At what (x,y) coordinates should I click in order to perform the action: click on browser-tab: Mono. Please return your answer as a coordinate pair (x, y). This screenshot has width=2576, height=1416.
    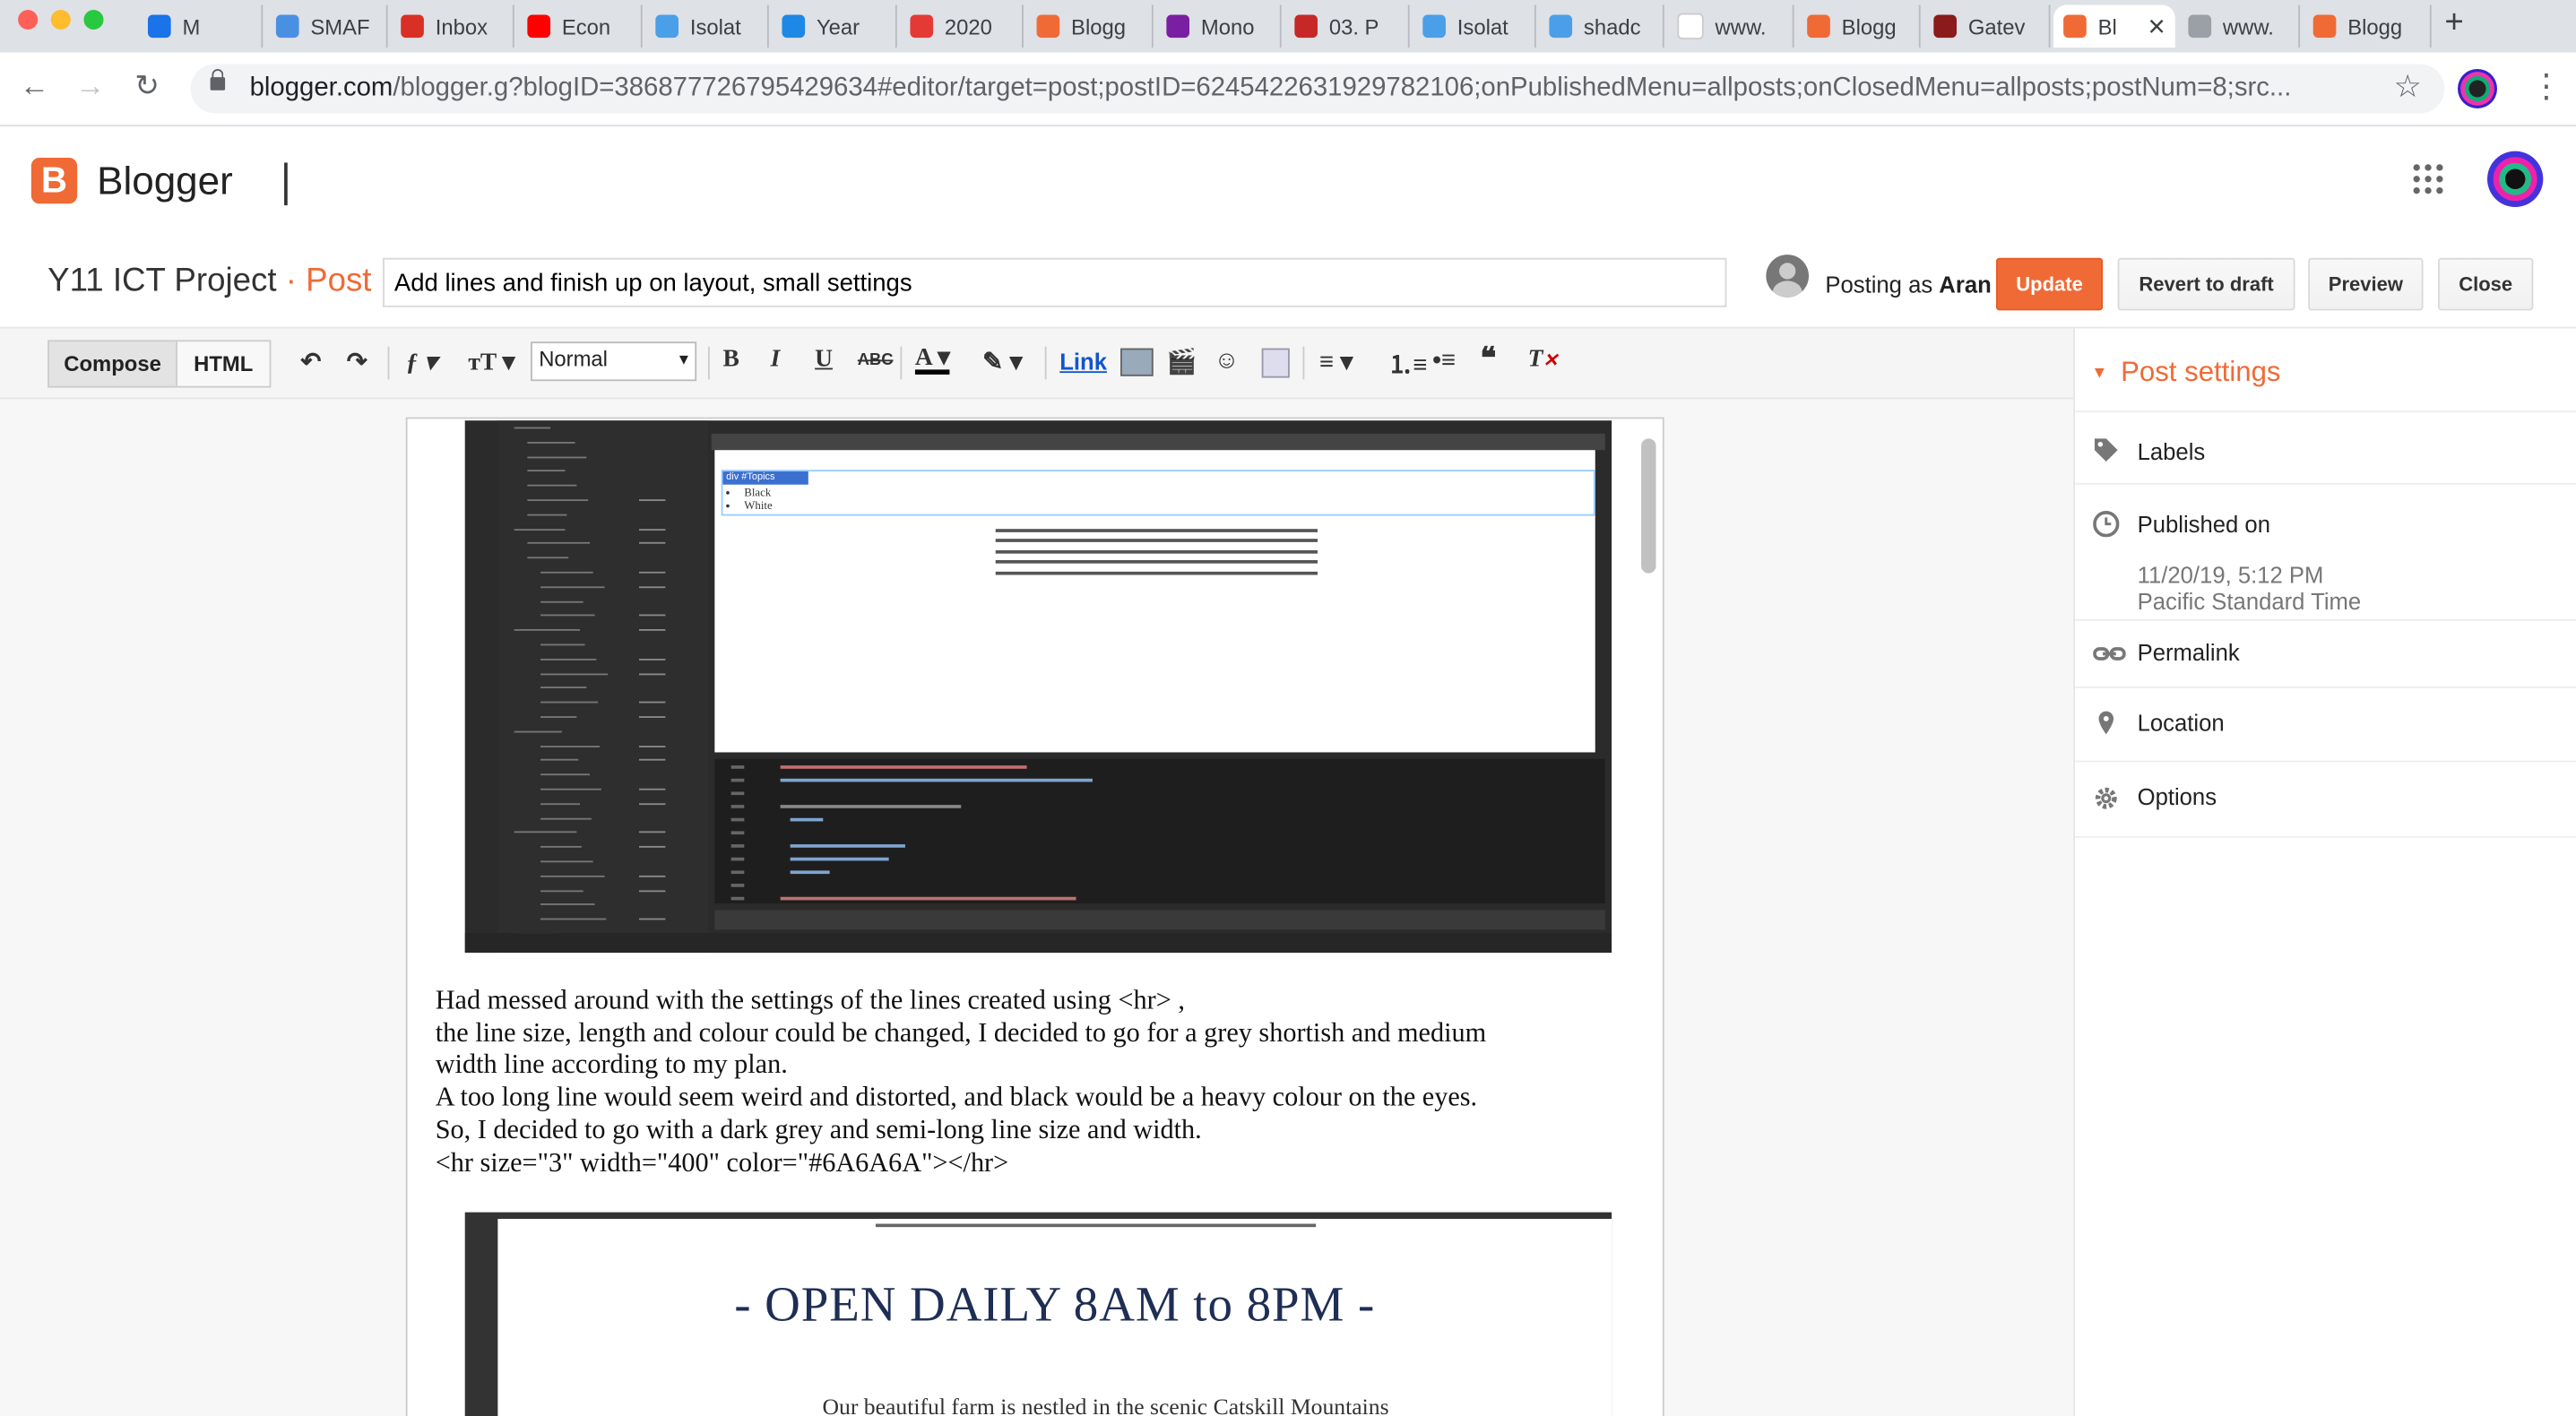
    Looking at the image, I should click on (1219, 26).